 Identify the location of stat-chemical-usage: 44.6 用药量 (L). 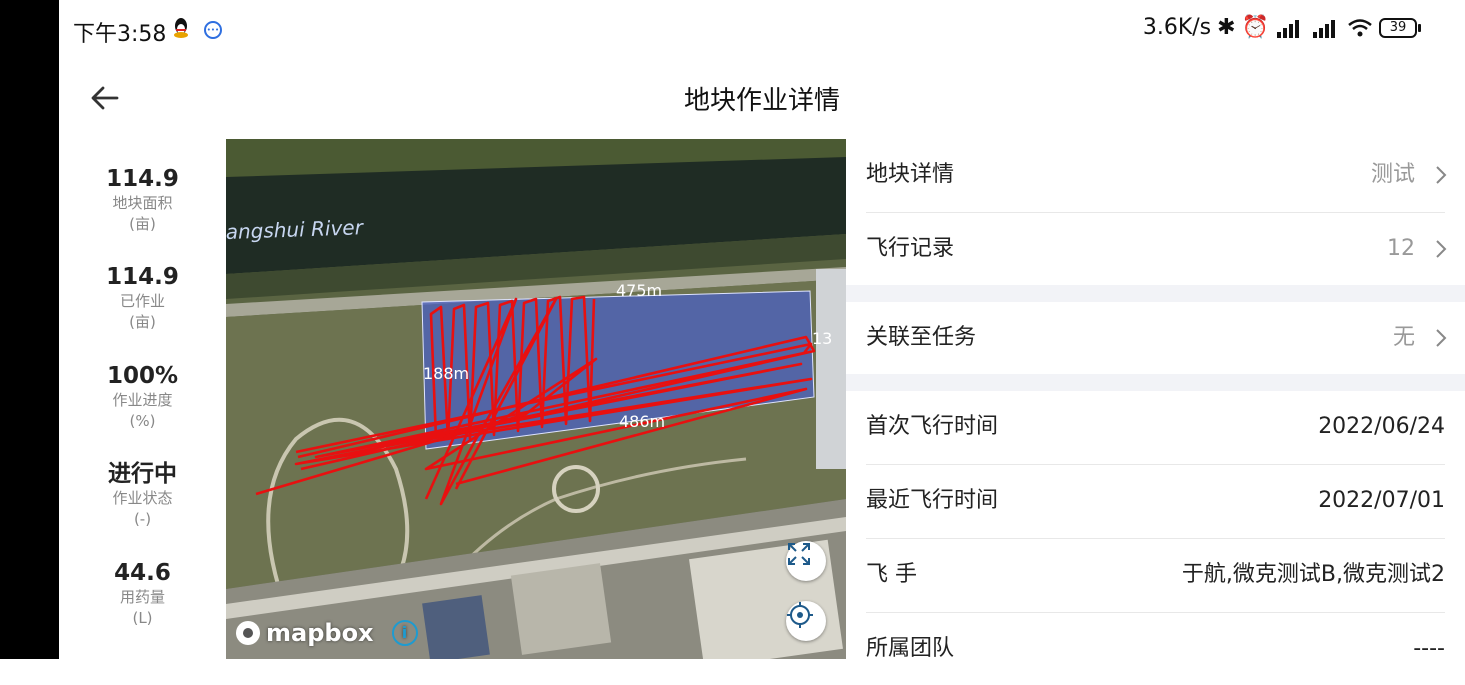
(142, 594).